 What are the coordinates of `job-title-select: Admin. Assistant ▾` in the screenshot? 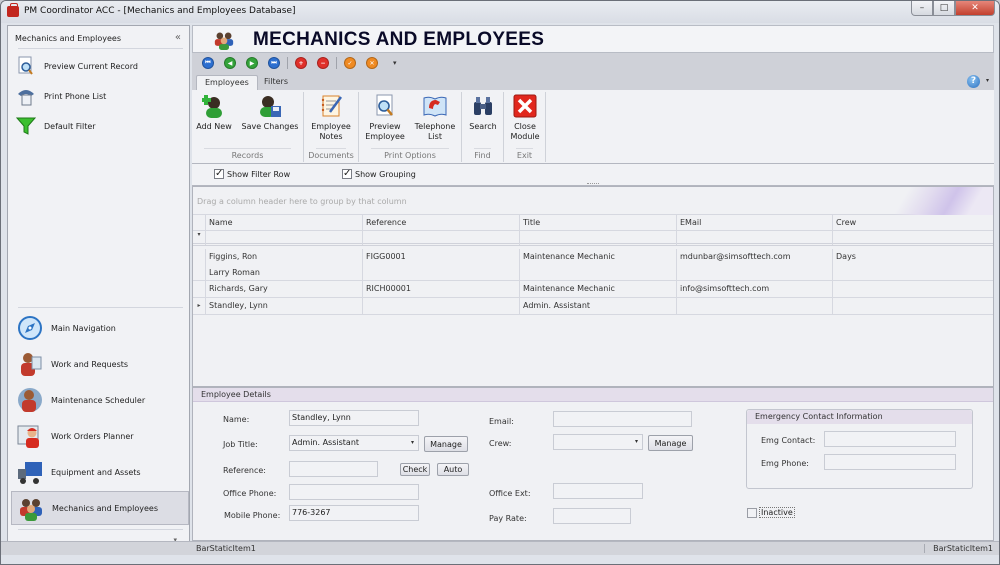 It's located at (354, 443).